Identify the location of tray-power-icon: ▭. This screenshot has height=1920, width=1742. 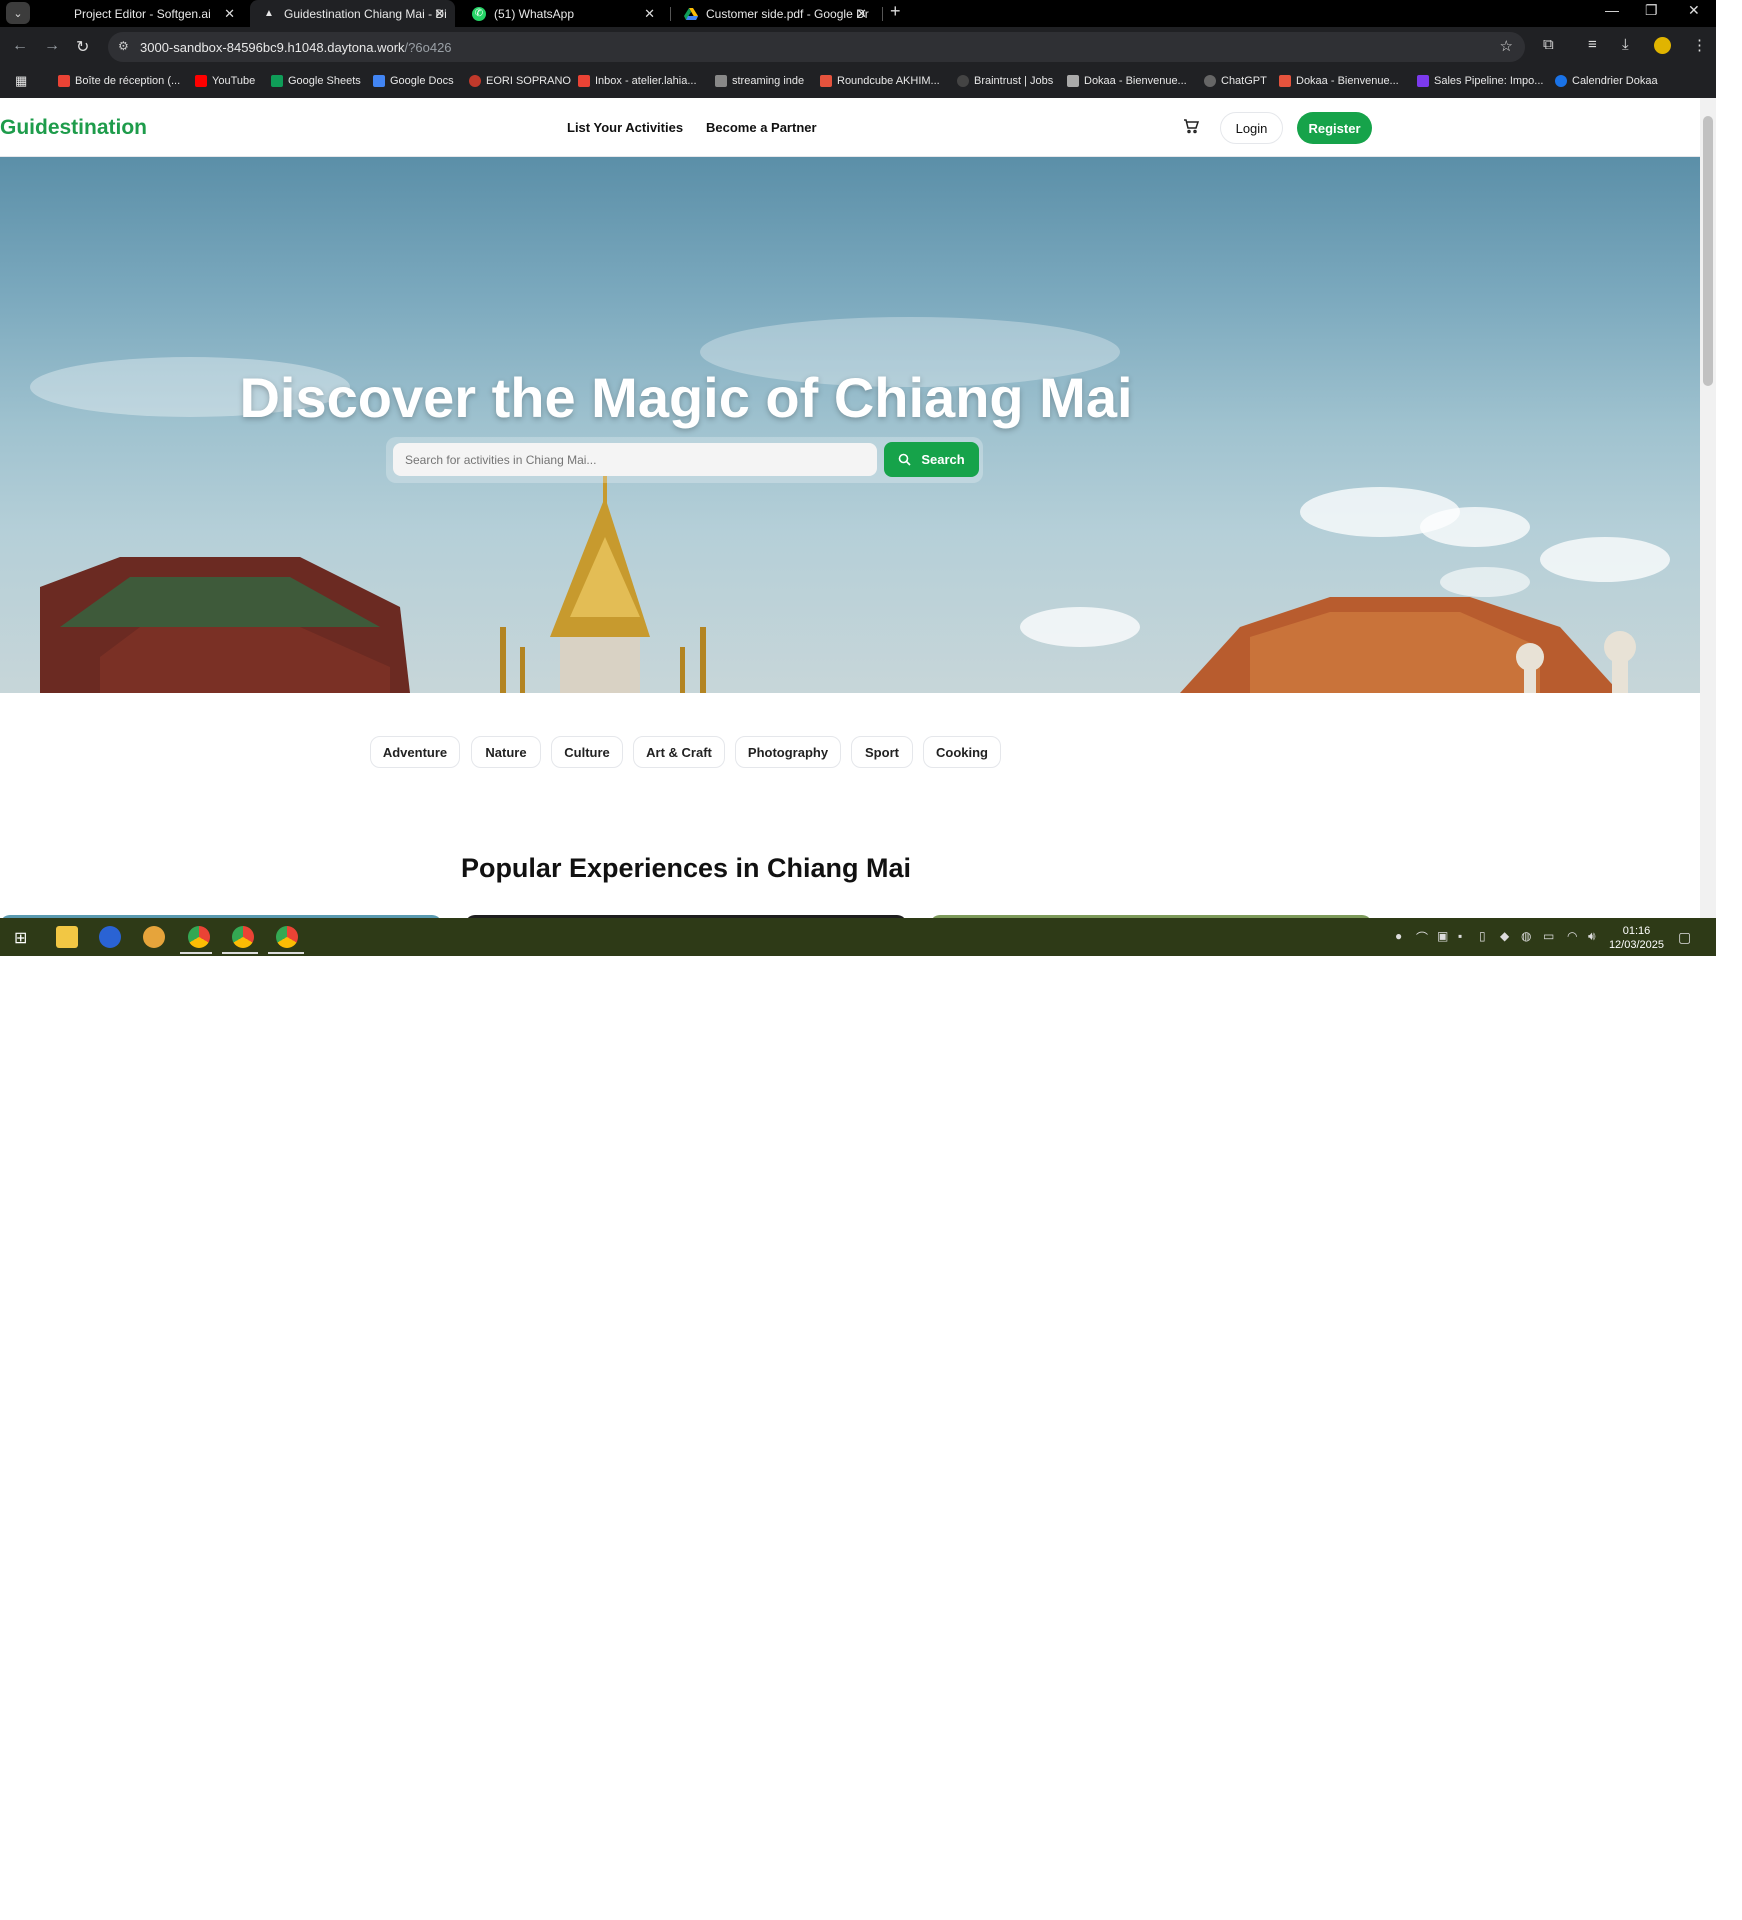
(1548, 936).